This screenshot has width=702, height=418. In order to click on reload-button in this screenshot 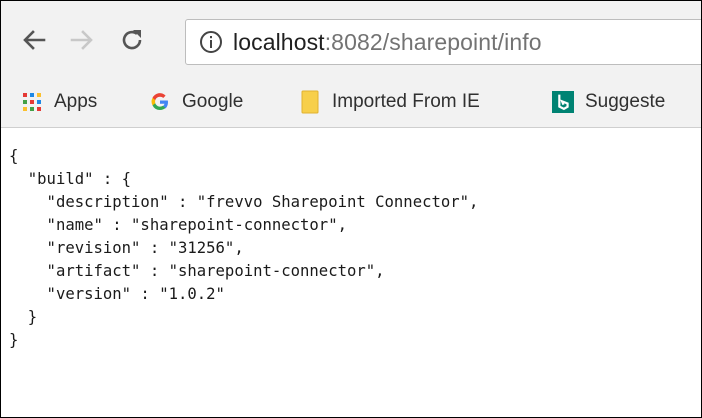, I will do `click(132, 40)`.